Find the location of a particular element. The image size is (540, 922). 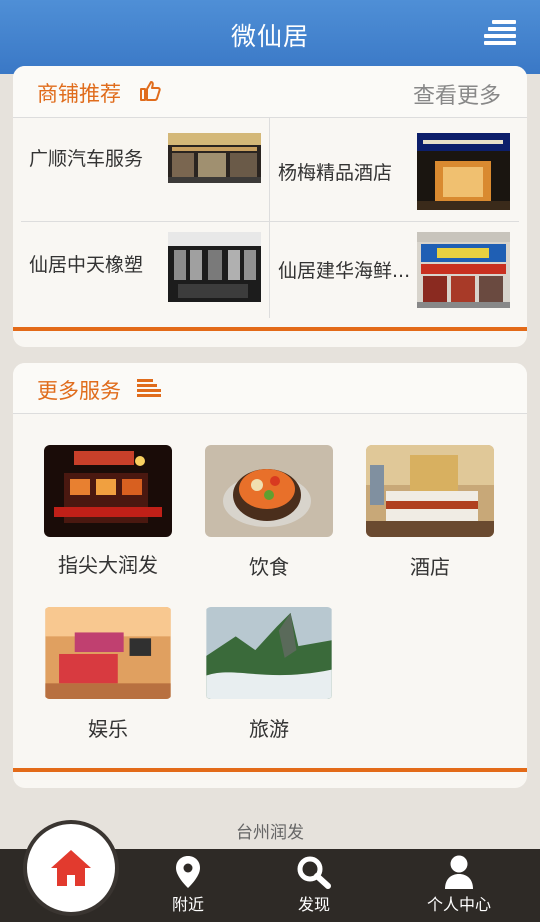

nav-item-profile: 个人中心 is located at coordinates (459, 885).